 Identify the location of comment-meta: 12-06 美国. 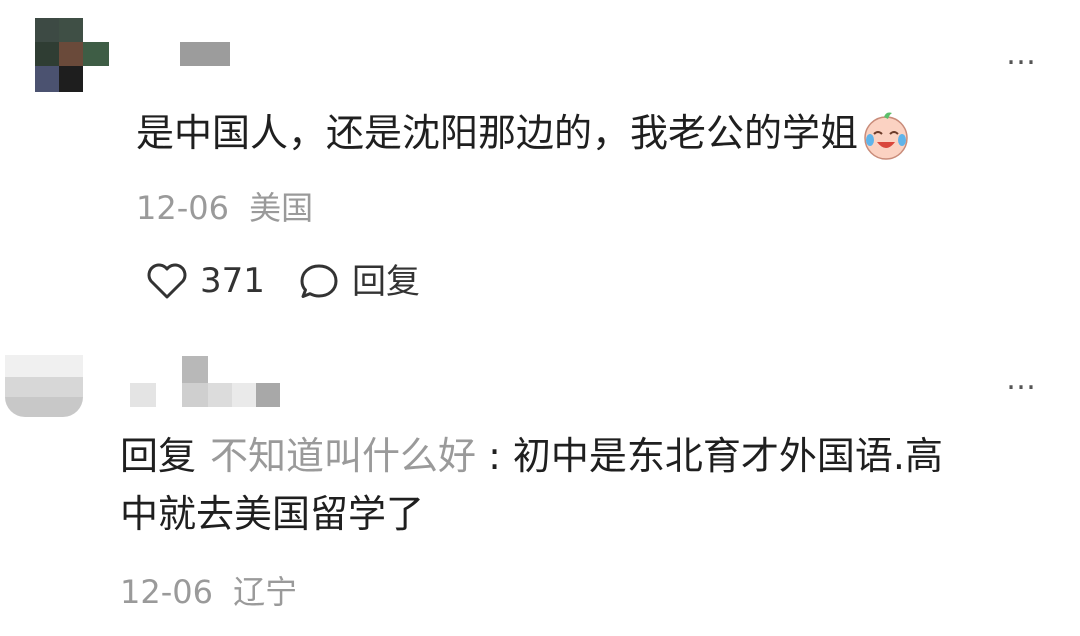
(224, 208).